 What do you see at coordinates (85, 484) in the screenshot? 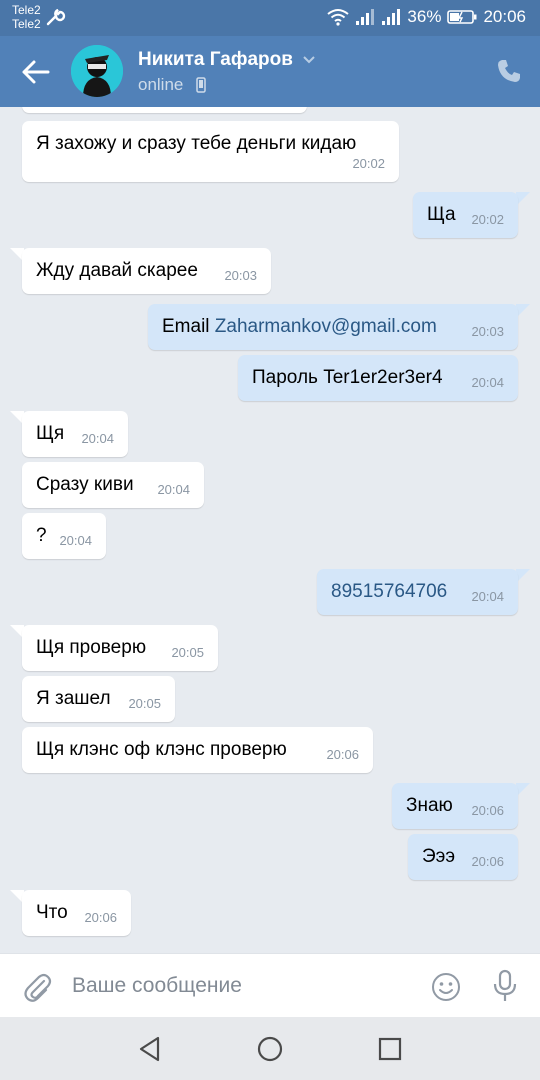
I see `message-text: Сразу киви` at bounding box center [85, 484].